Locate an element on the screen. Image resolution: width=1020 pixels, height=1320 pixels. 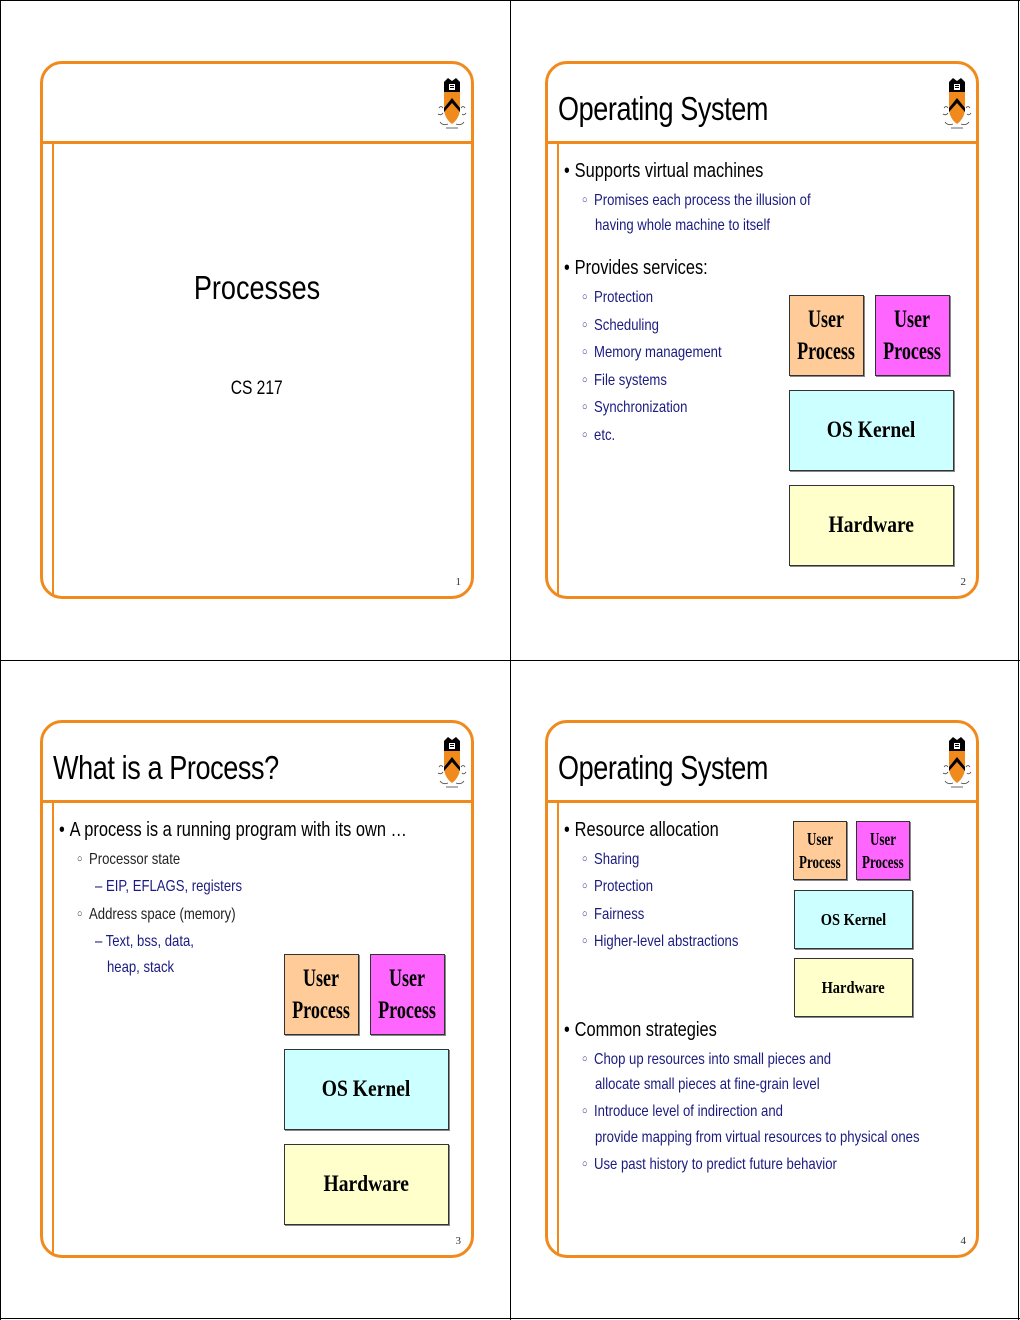
sub-sub-bullet-continued: heap, stack is located at coordinates (141, 967).